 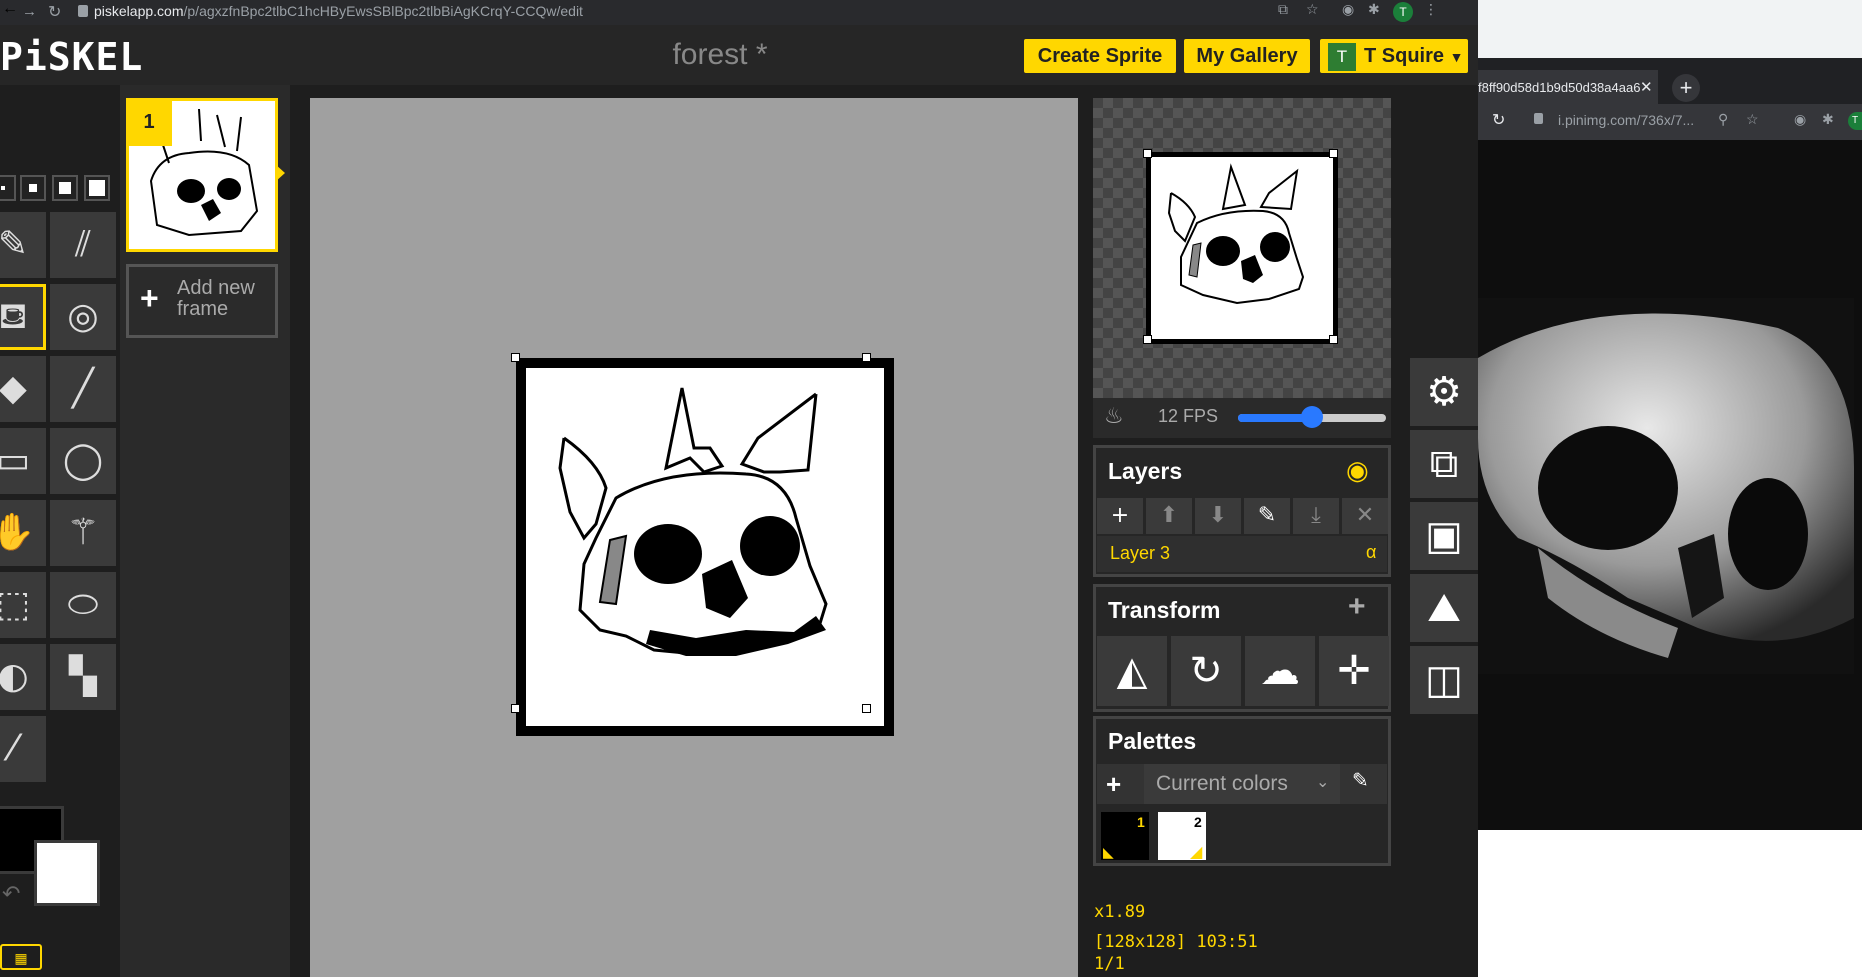 I want to click on new-tab-icon: +, so click(x=1686, y=88).